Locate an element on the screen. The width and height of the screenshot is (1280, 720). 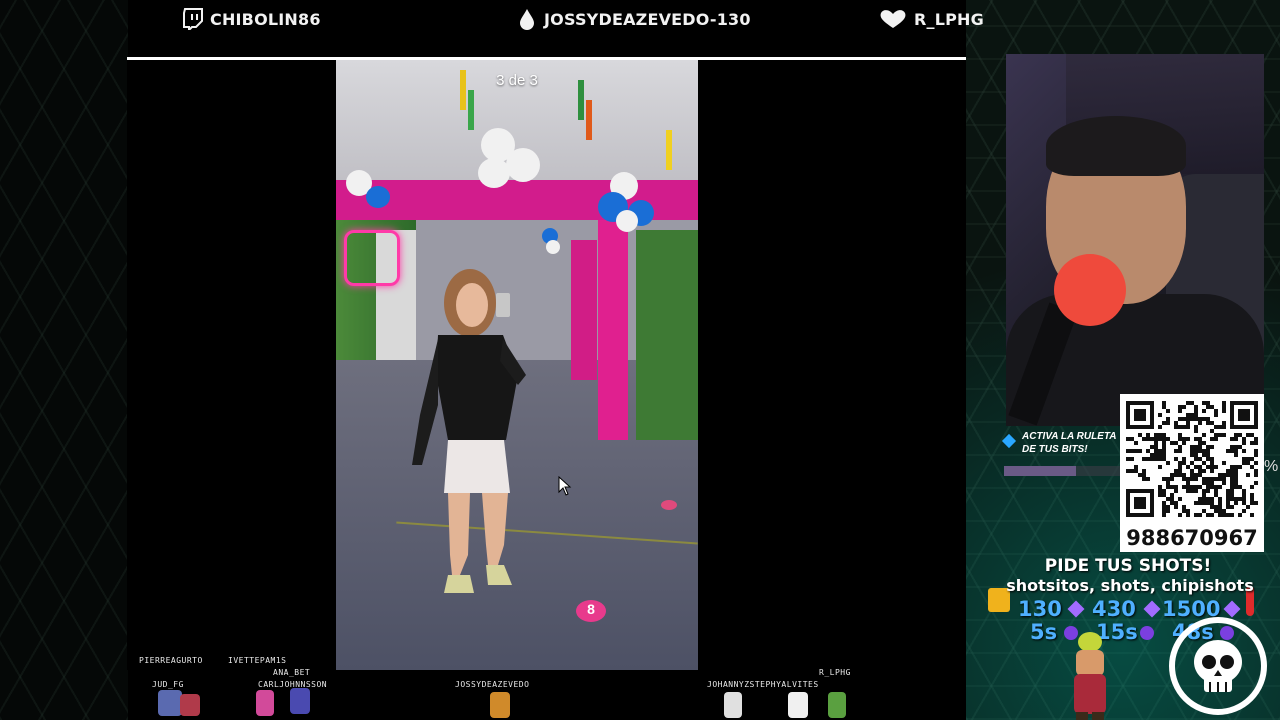
bits-badge-icon is located at coordinates (1147, 633).